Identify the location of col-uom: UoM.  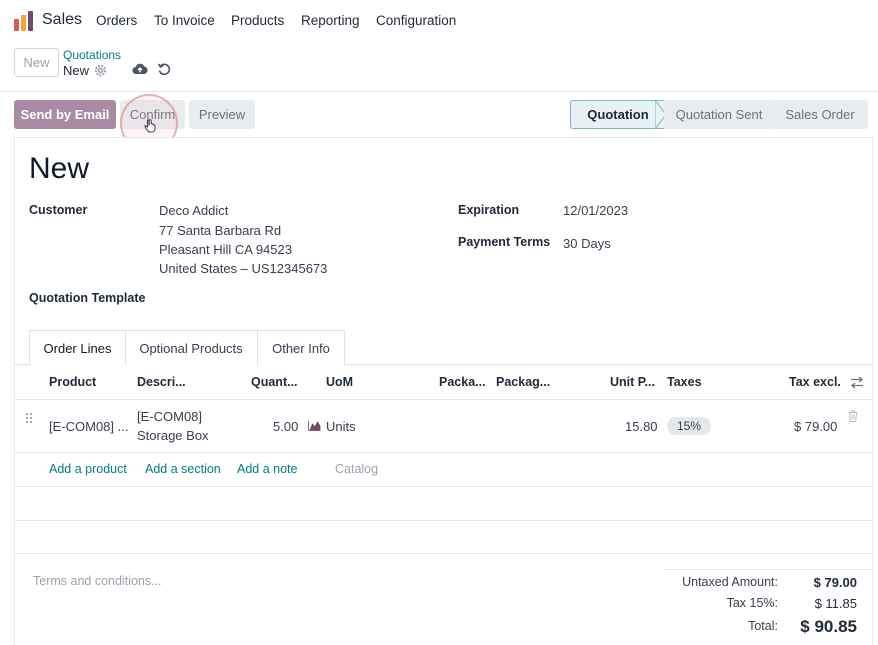
(339, 382).